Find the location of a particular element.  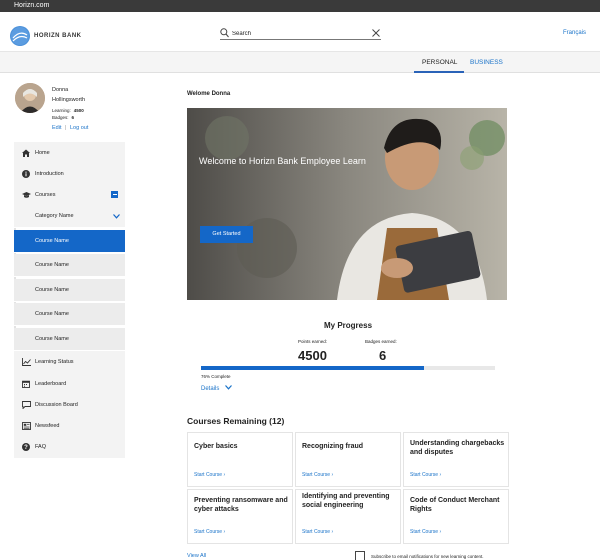

home-icon is located at coordinates (26, 153).